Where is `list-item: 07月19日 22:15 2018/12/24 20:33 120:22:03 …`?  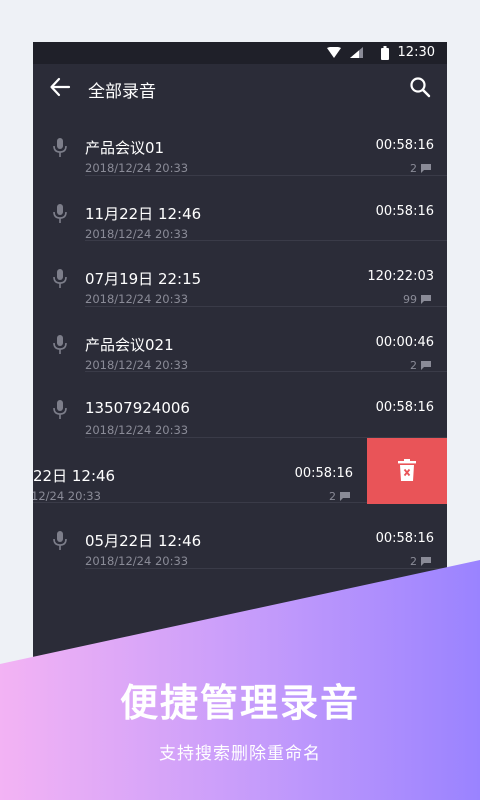
list-item: 07月19日 22:15 2018/12/24 20:33 120:22:03 … is located at coordinates (240, 274).